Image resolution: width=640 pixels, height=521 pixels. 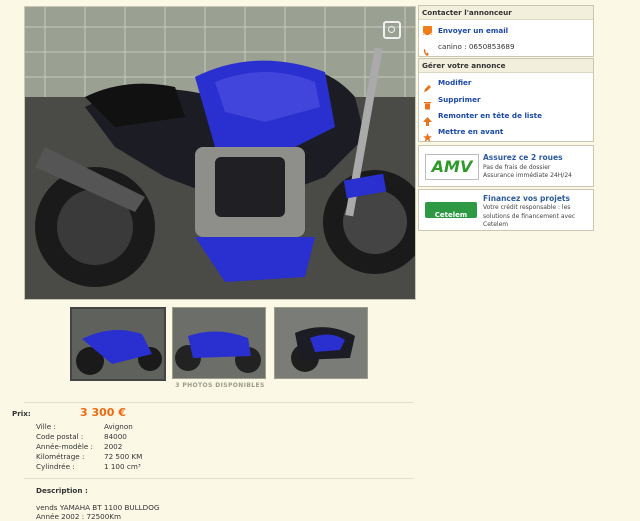 What do you see at coordinates (220, 385) in the screenshot?
I see `photos-count-label: 3 PHOTOS DISPONIBLES` at bounding box center [220, 385].